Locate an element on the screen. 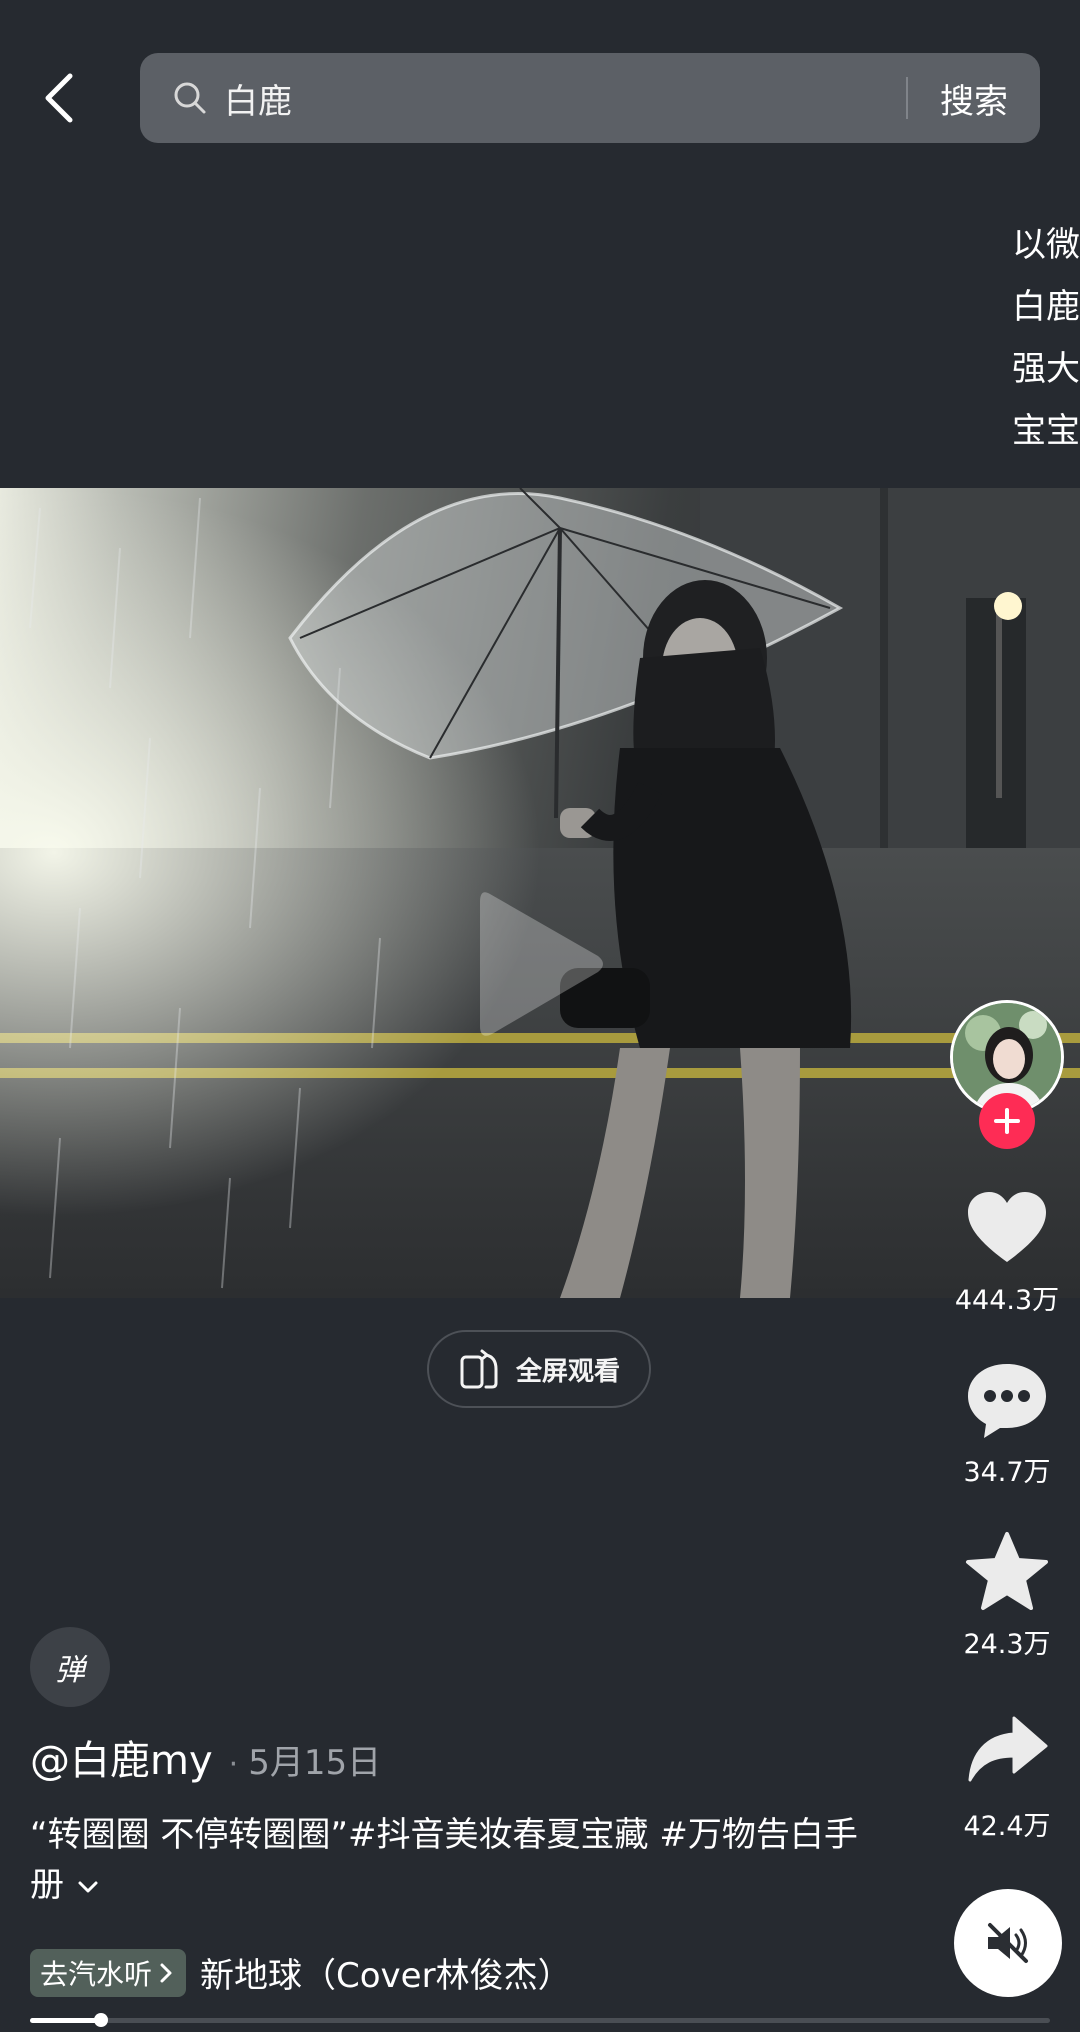 This screenshot has width=1080, height=2032. post-date: 5月15日 is located at coordinates (315, 1763).